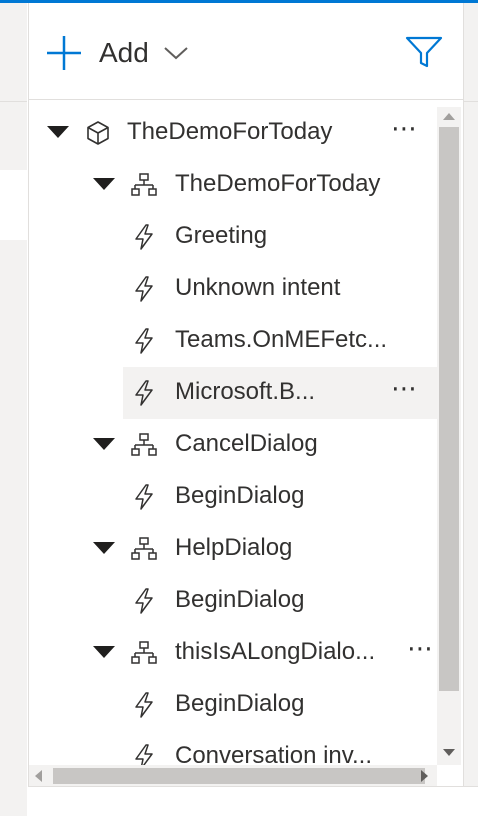 The height and width of the screenshot is (817, 478). I want to click on tree-item-trigger: Unknown intent, so click(233, 289).